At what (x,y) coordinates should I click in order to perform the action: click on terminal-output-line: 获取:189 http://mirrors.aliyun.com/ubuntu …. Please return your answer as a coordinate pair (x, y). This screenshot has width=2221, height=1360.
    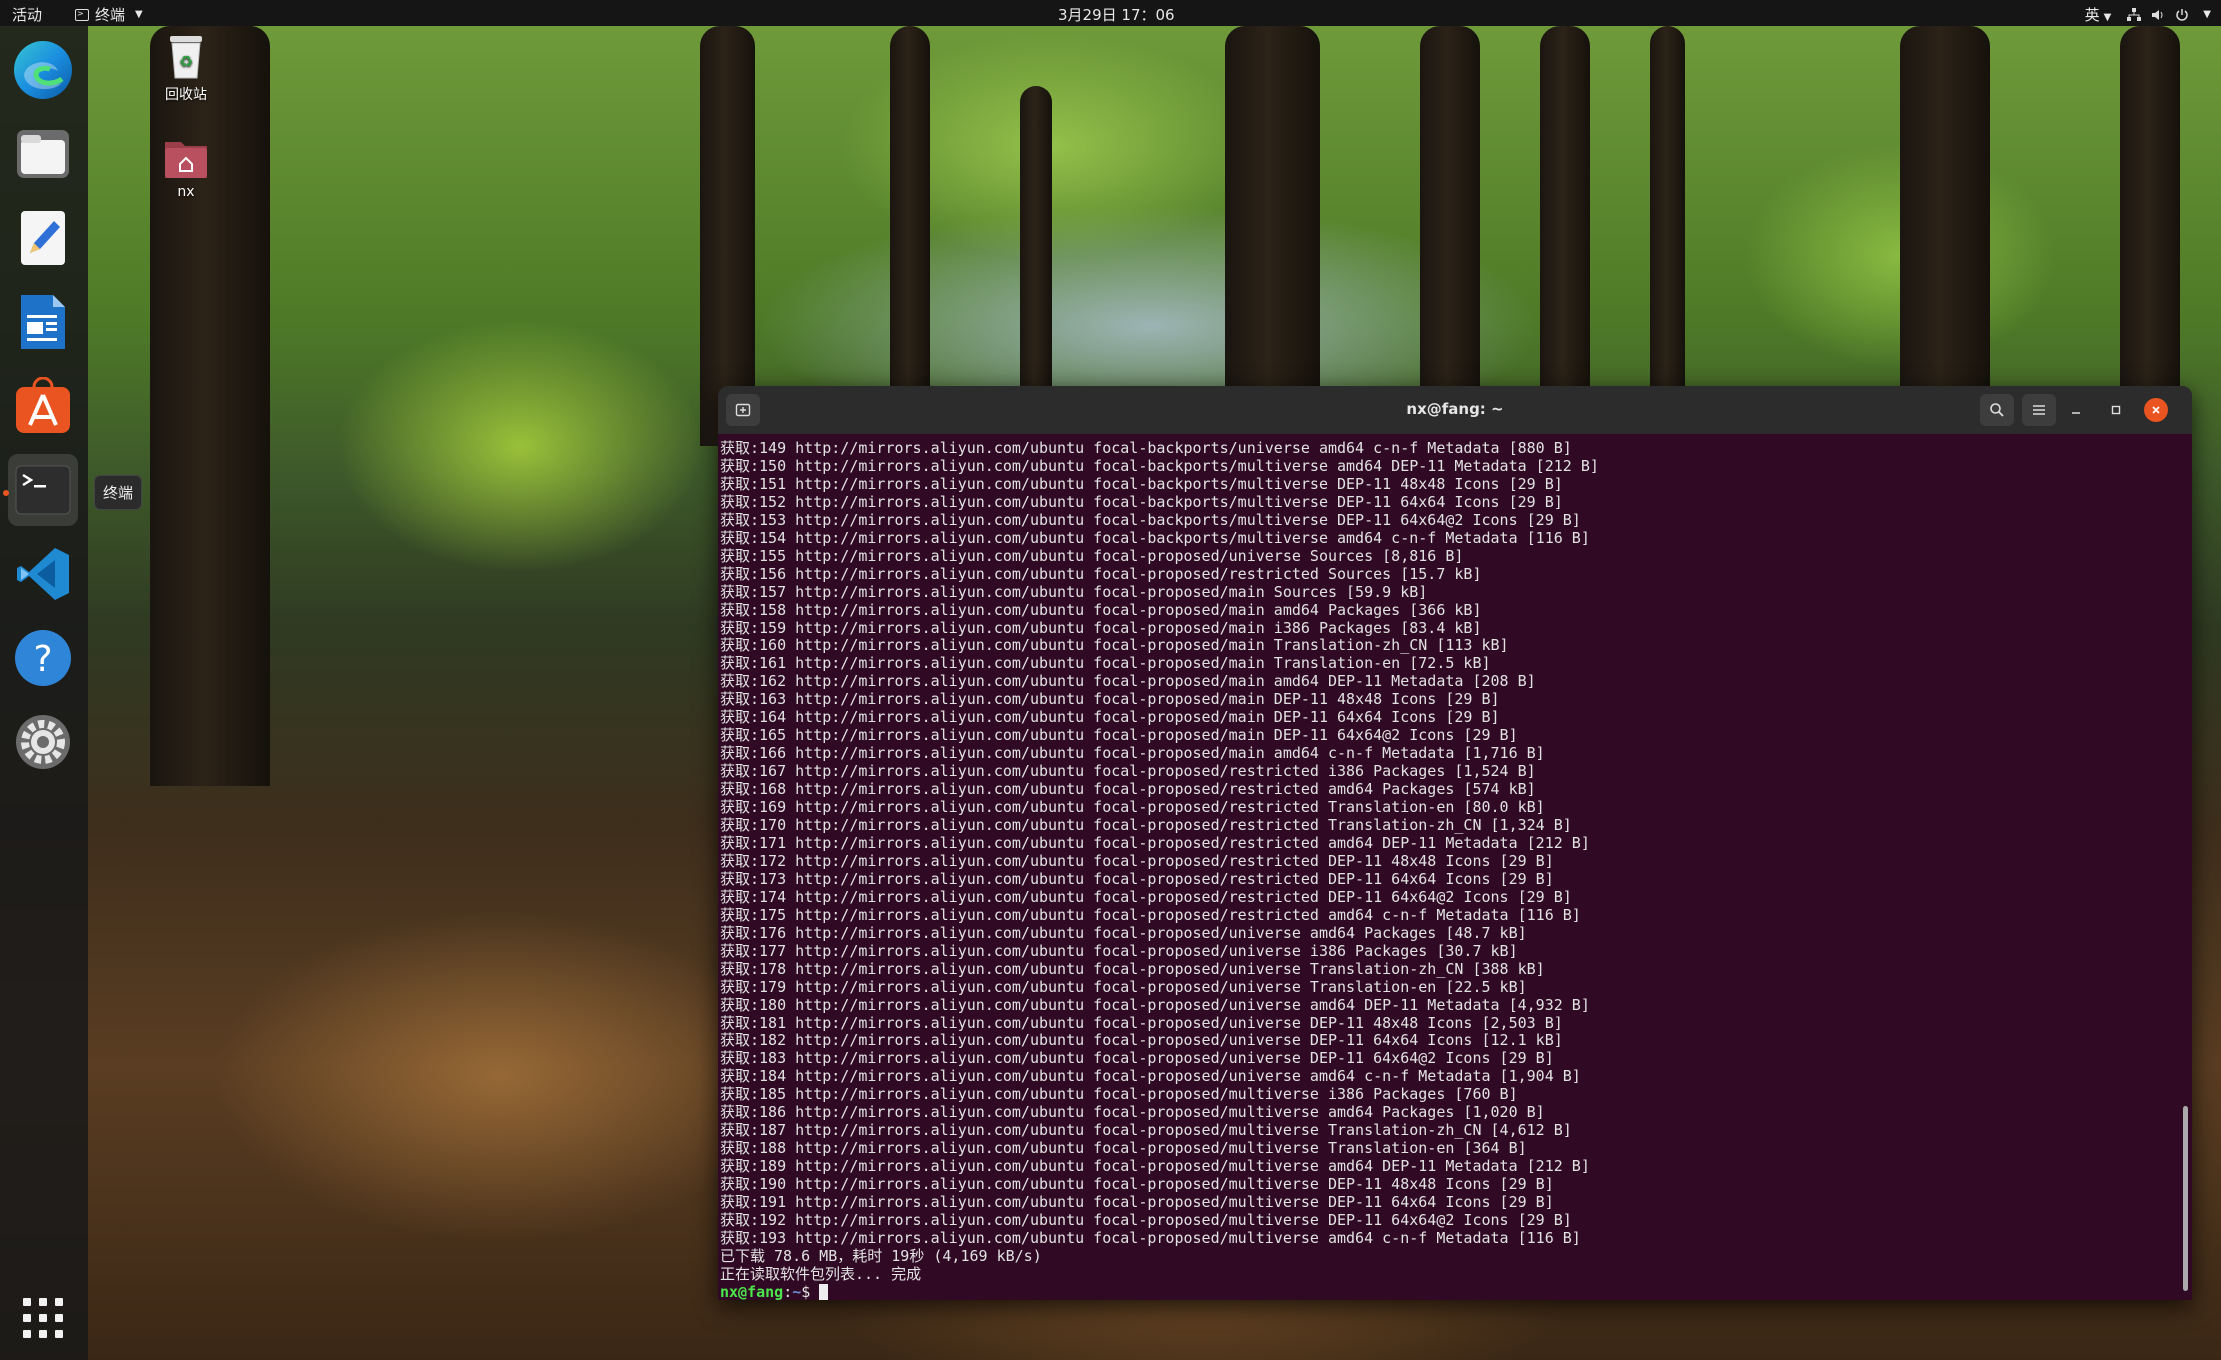
    Looking at the image, I should click on (1155, 1166).